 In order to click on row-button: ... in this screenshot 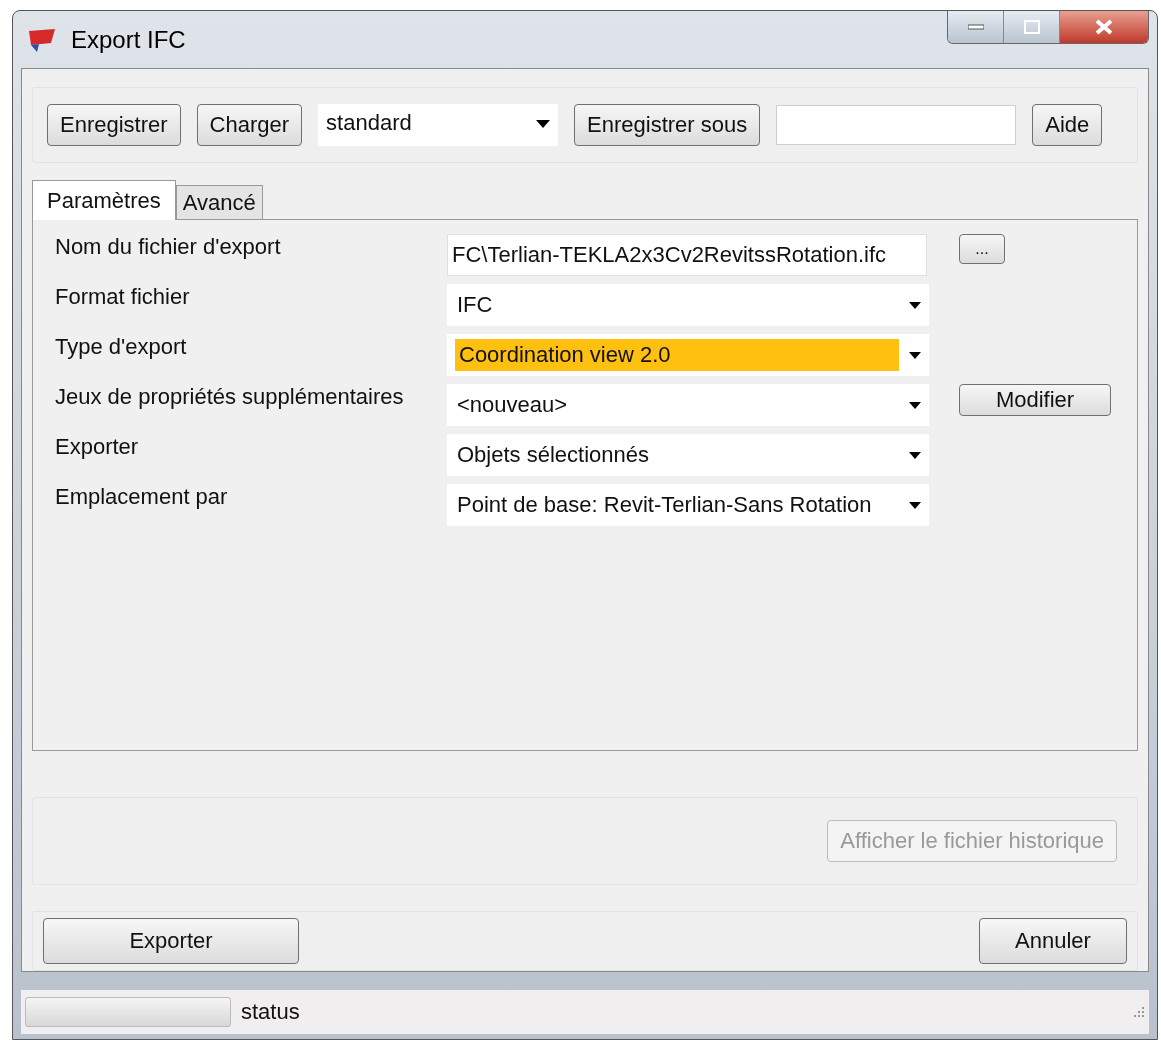, I will do `click(982, 249)`.